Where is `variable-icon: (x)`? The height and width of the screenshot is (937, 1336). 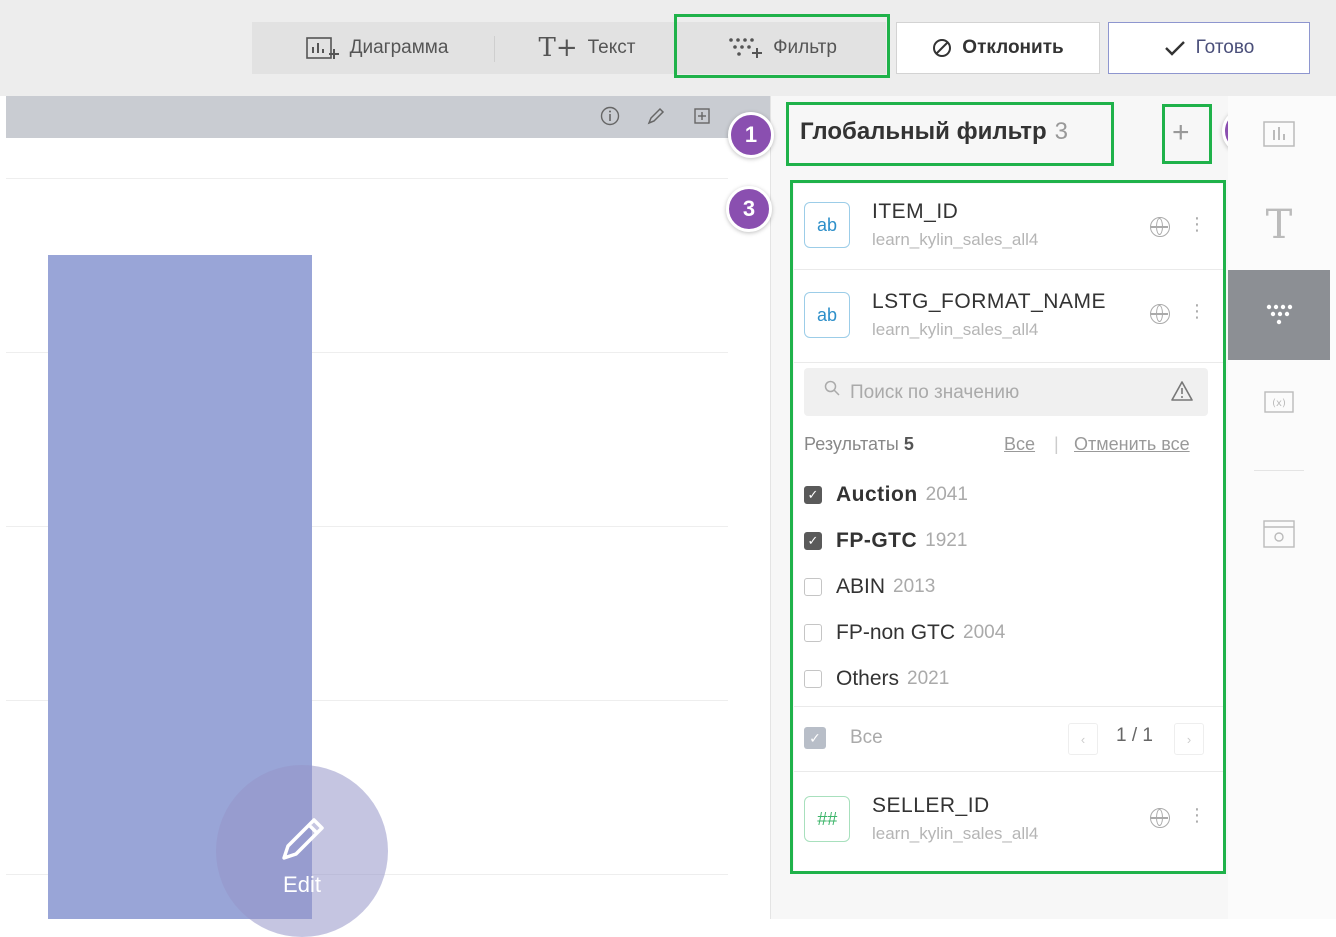 variable-icon: (x) is located at coordinates (1279, 402).